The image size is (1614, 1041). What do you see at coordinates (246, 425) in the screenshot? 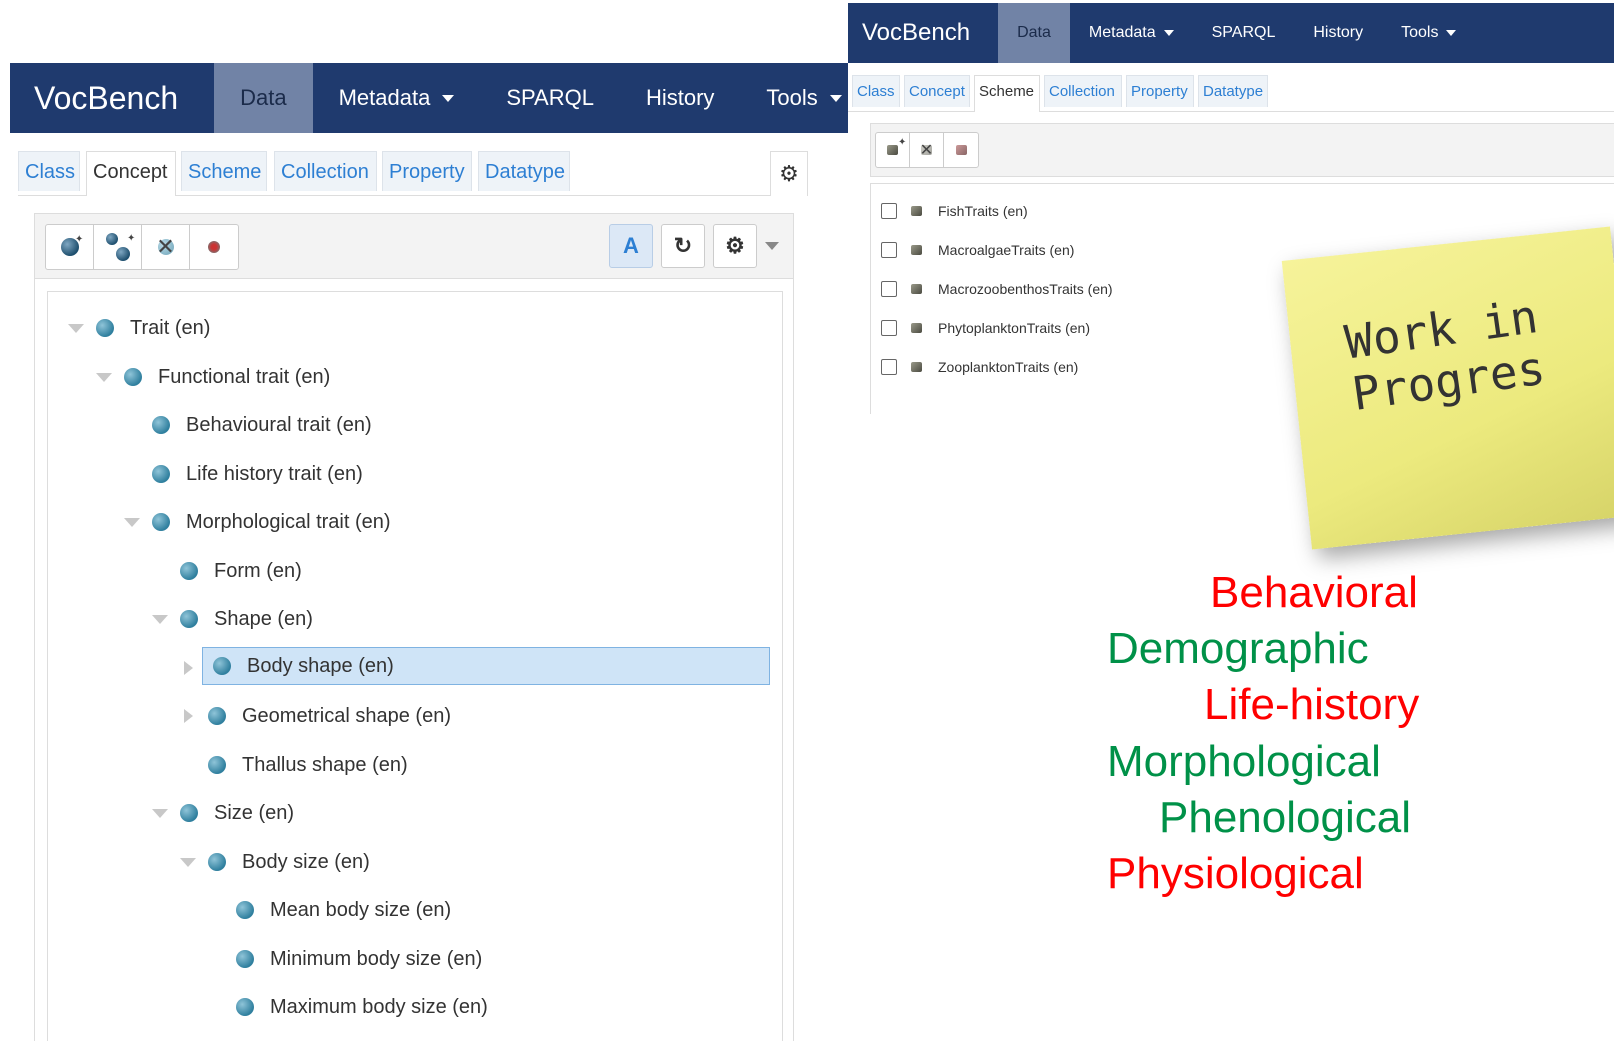
I see `tree-node-behavioural-trait: Behavioural trait (en)` at bounding box center [246, 425].